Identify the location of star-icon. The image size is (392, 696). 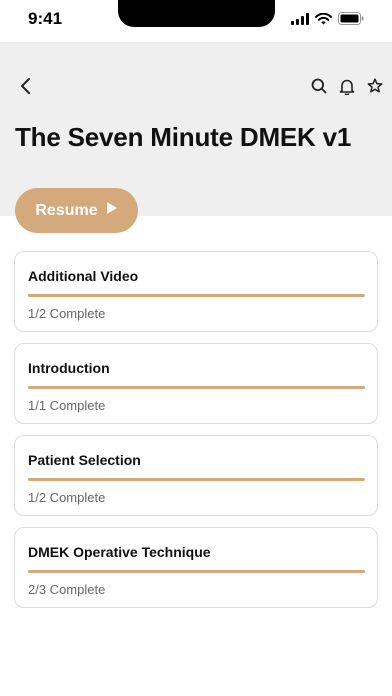
(375, 86).